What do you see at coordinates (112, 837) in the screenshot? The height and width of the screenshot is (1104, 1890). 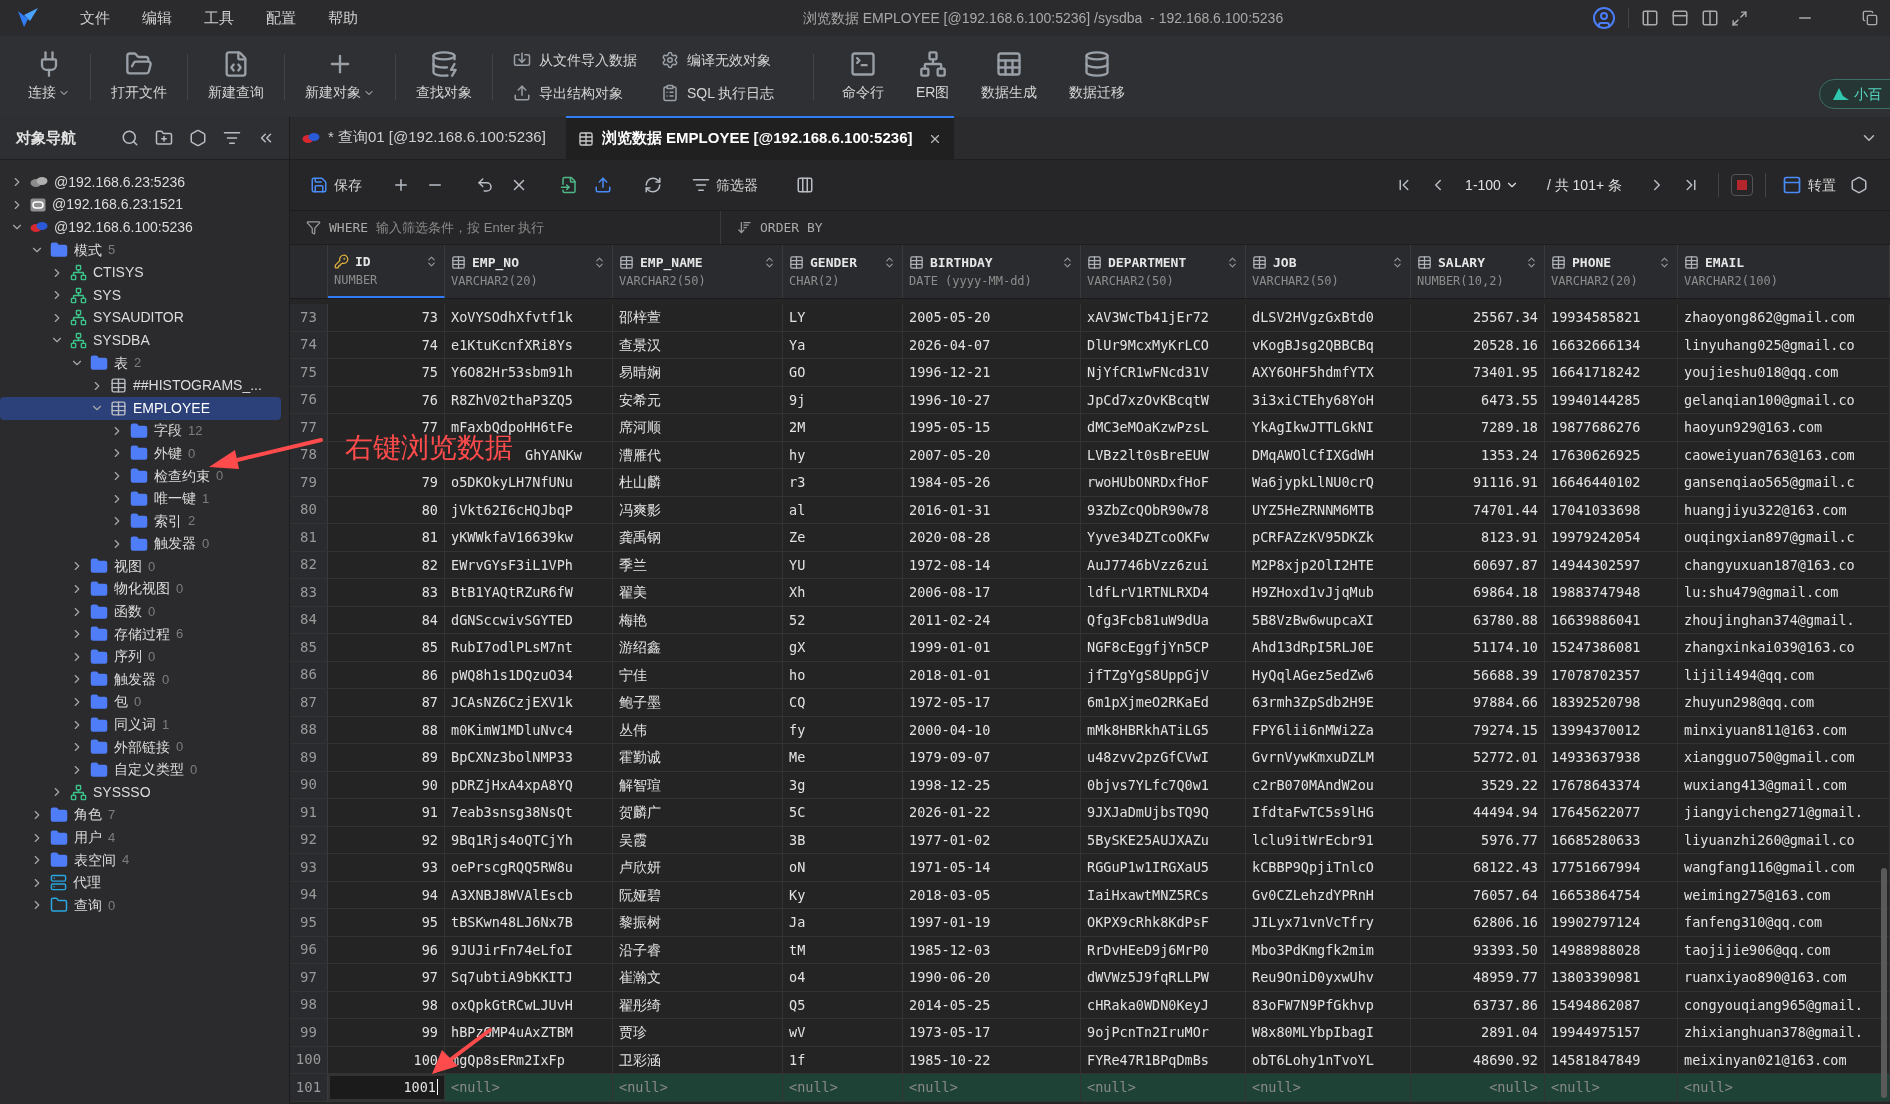 I see `item-count: 4` at bounding box center [112, 837].